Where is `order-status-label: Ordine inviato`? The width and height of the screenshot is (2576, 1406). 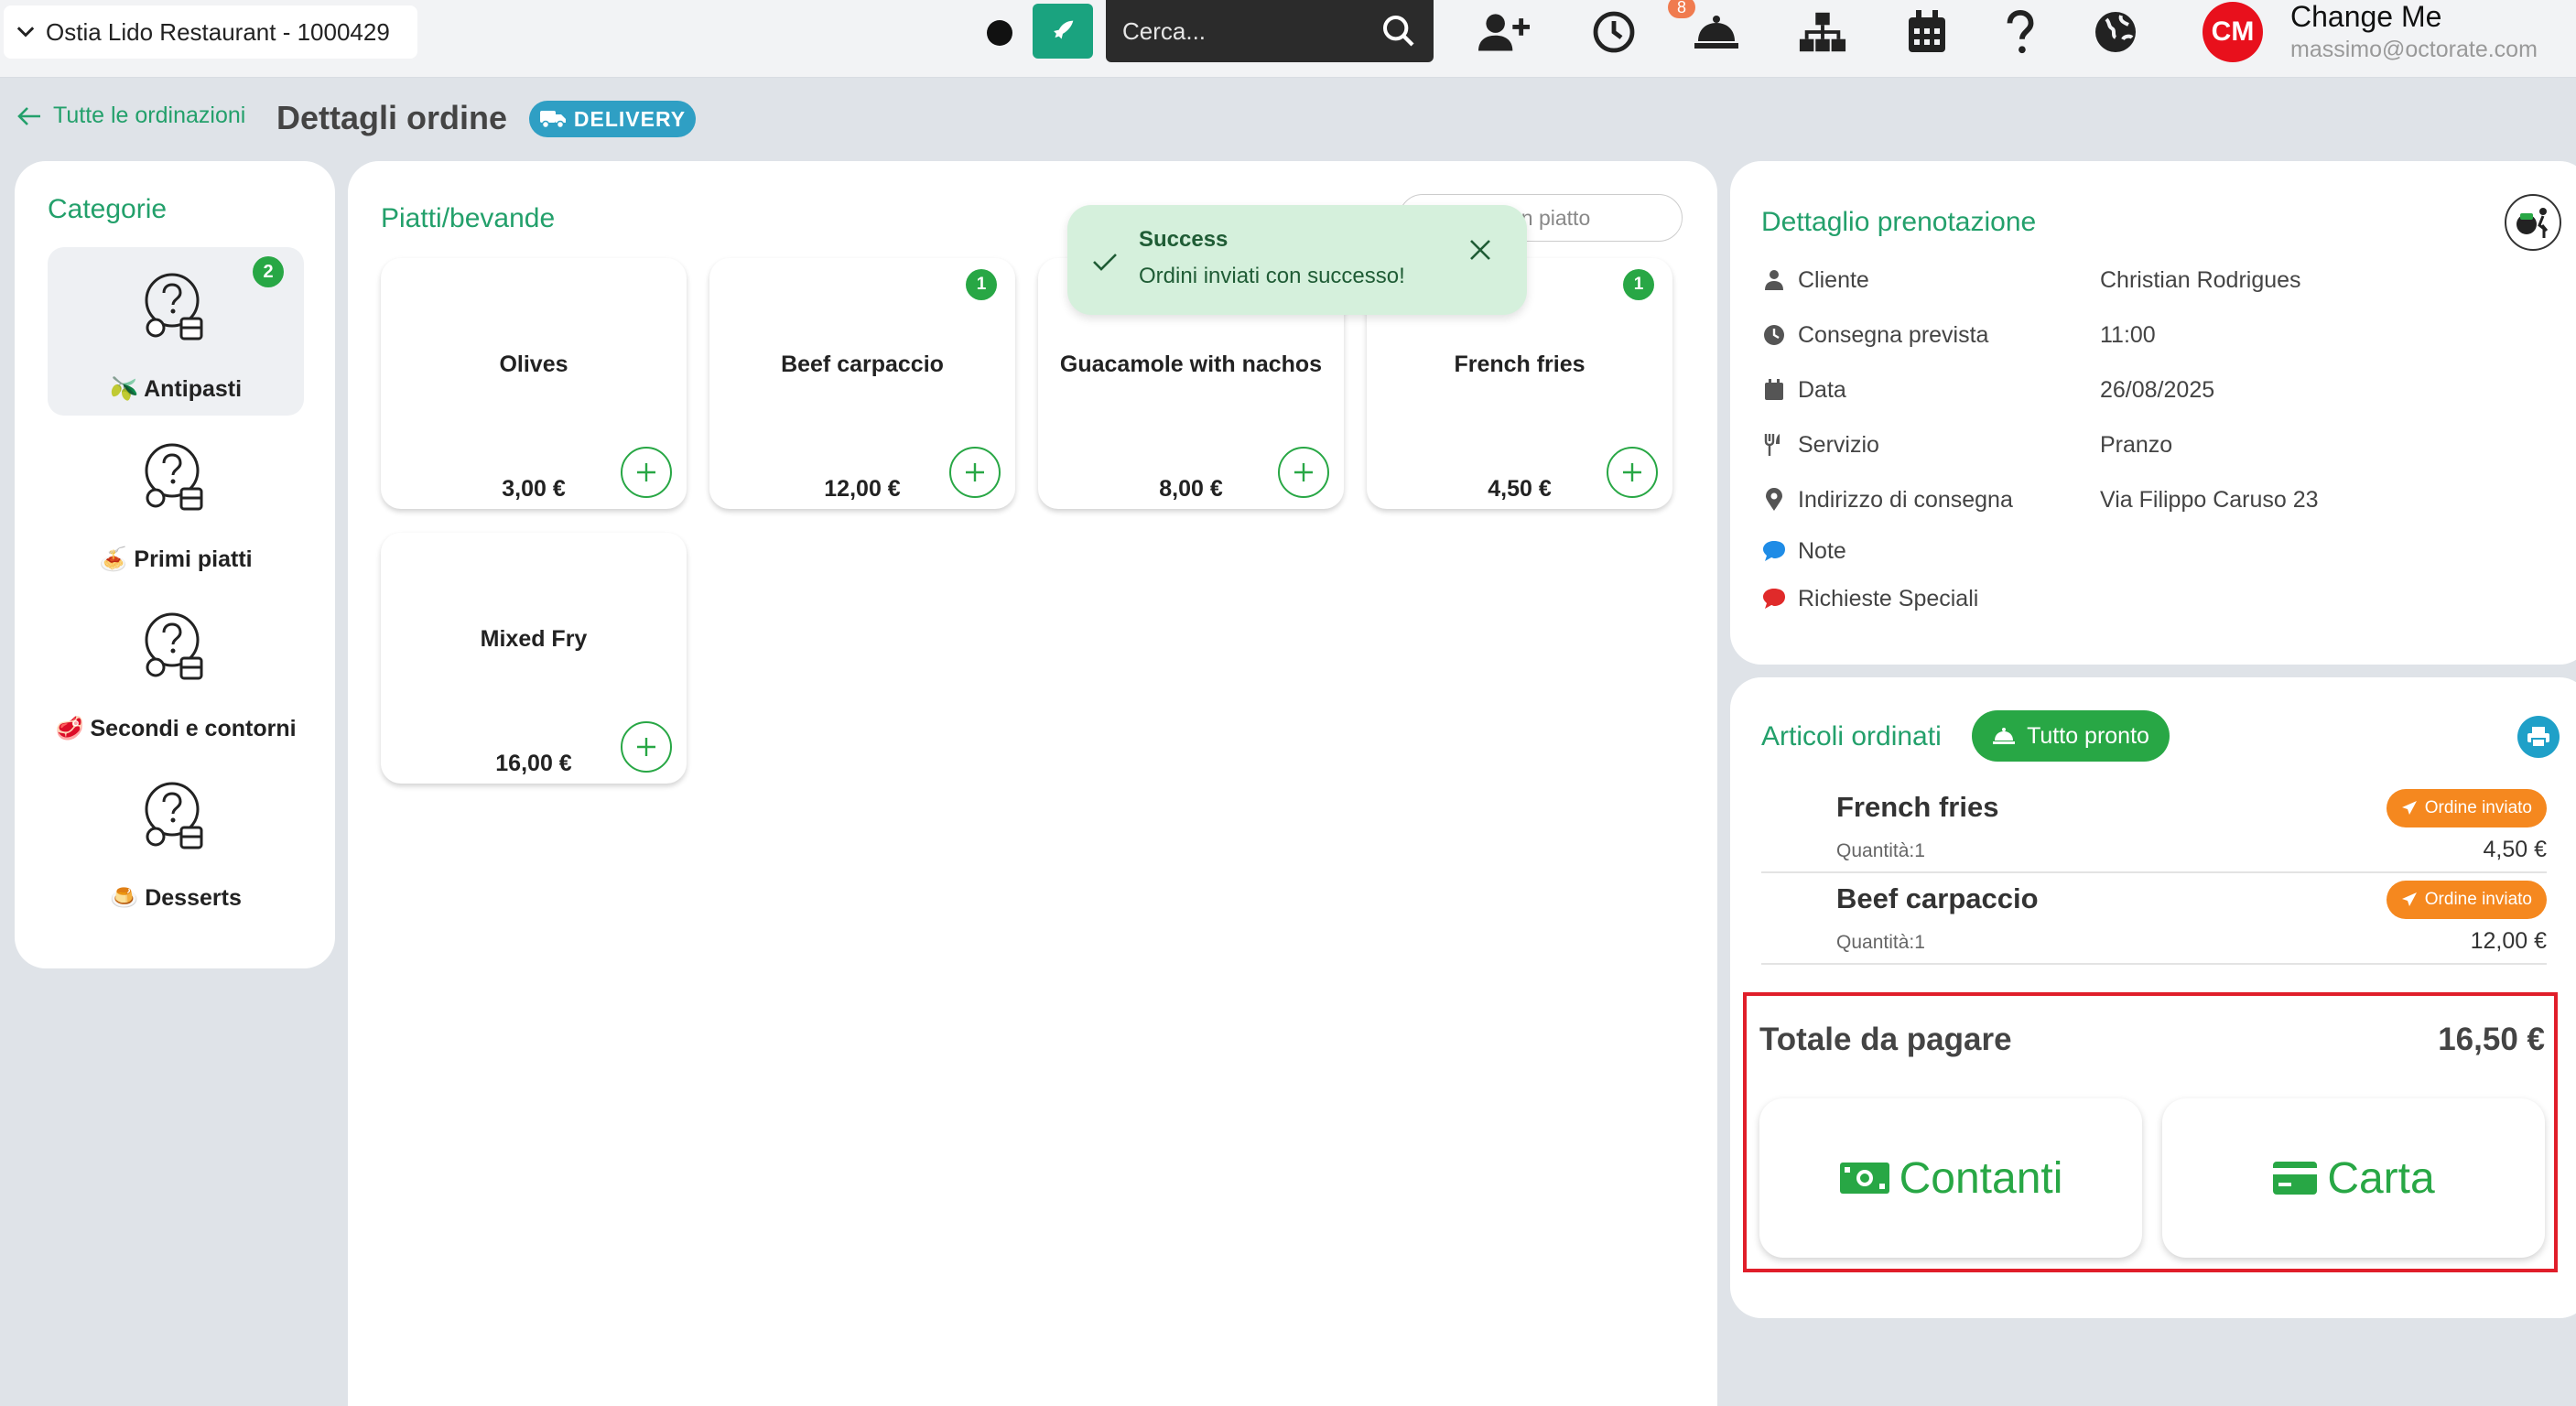
order-status-label: Ordine inviato is located at coordinates (2478, 900).